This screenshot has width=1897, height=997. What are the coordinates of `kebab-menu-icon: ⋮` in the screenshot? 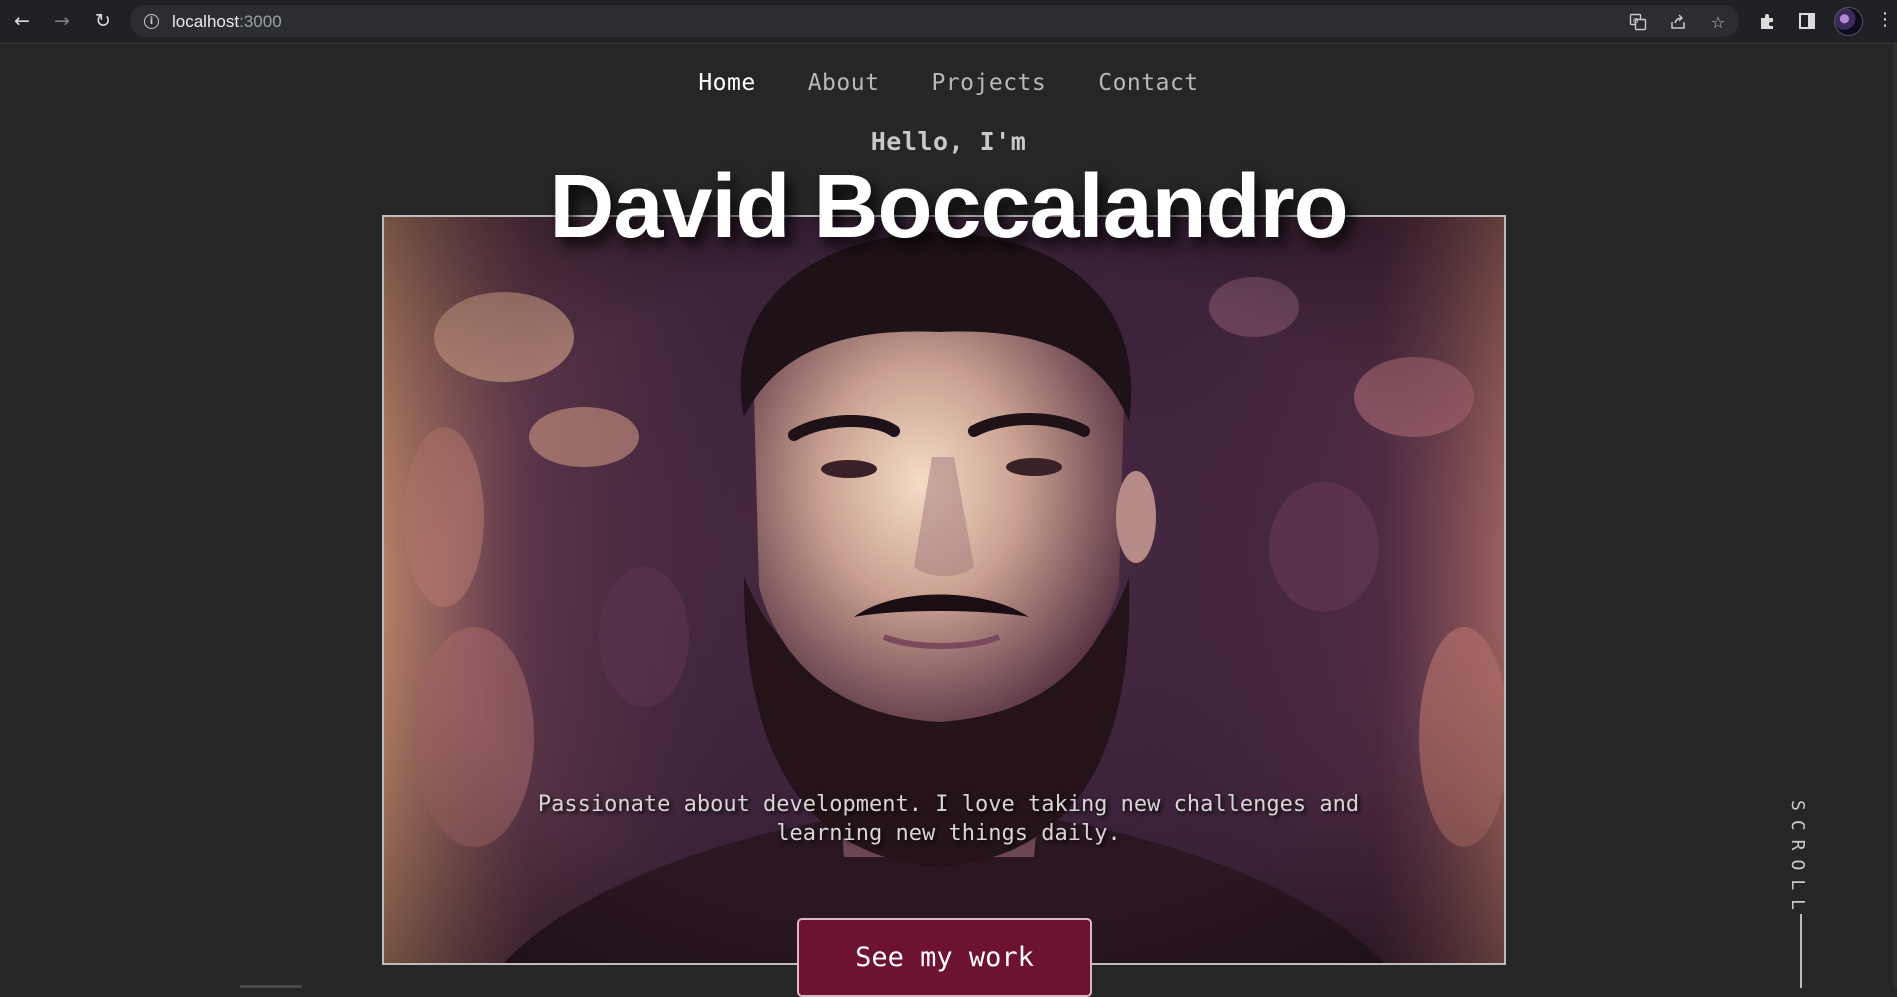 It's located at (1885, 20).